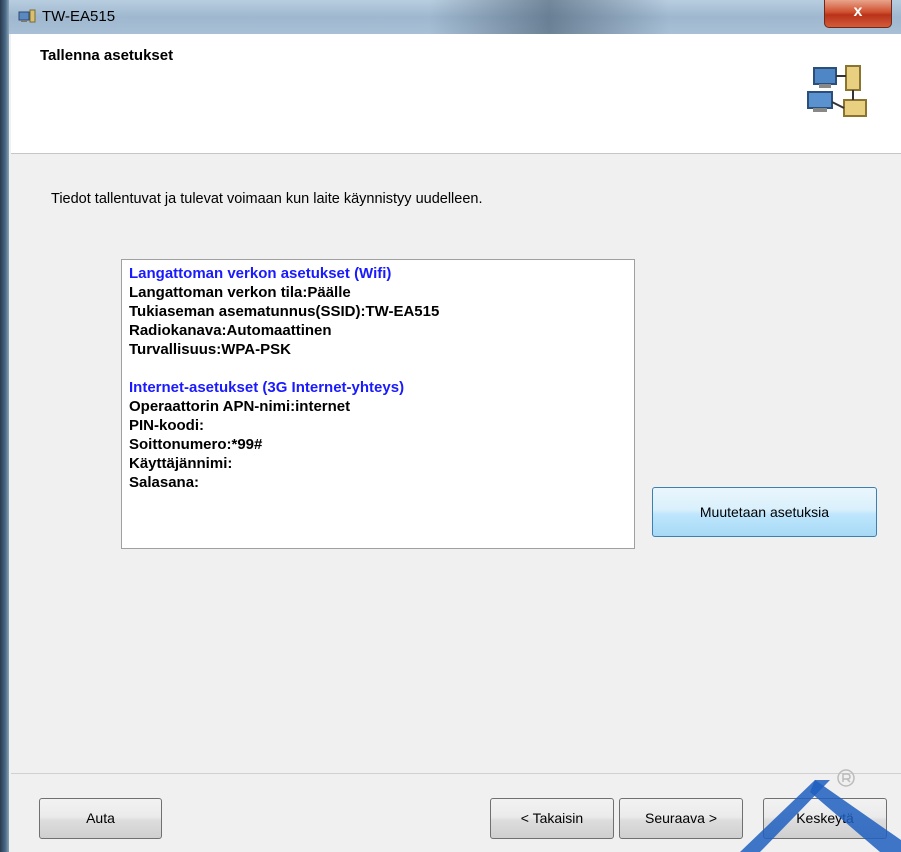 This screenshot has height=852, width=901. What do you see at coordinates (4, 426) in the screenshot?
I see `window-edge` at bounding box center [4, 426].